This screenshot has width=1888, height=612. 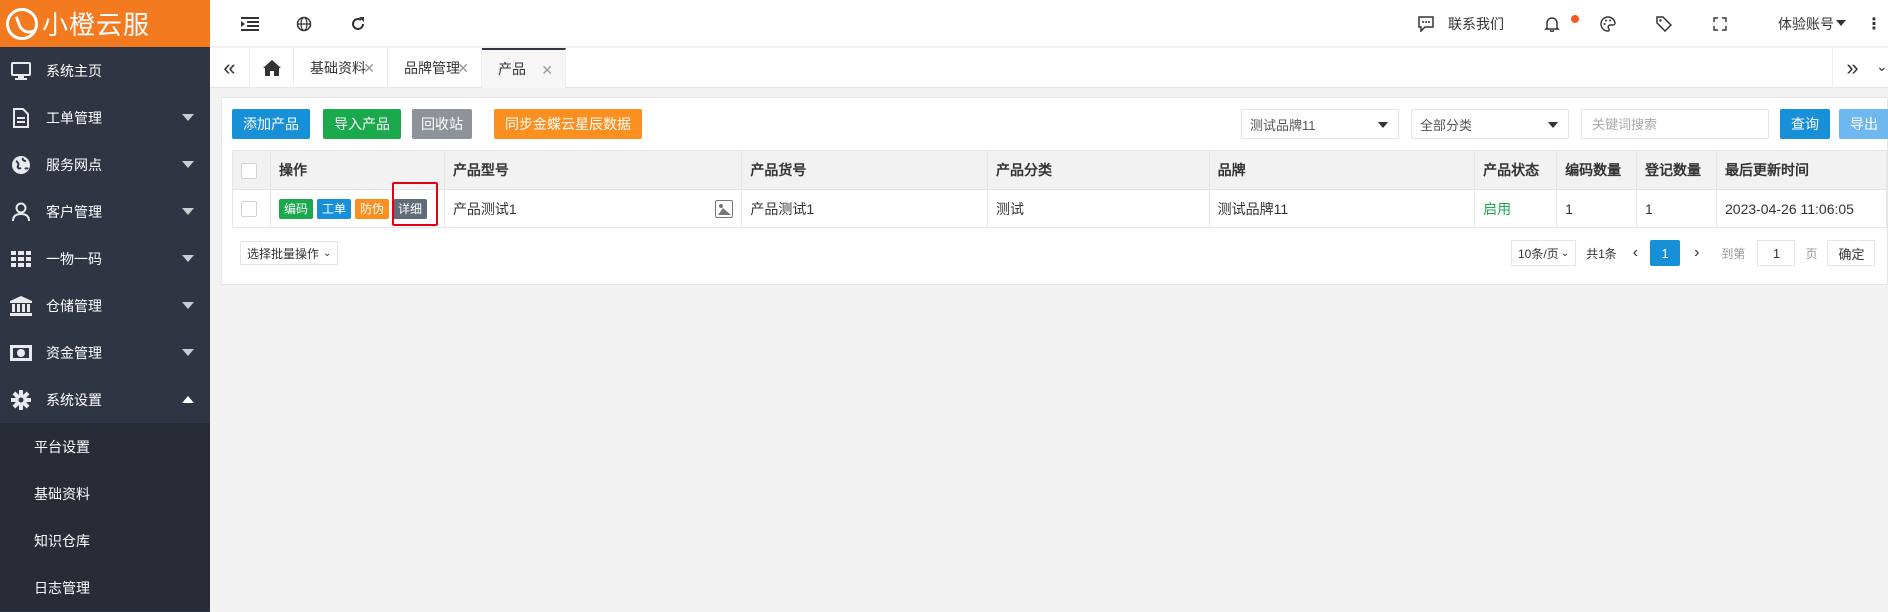 I want to click on model-cell: 产品测试1, so click(x=593, y=208).